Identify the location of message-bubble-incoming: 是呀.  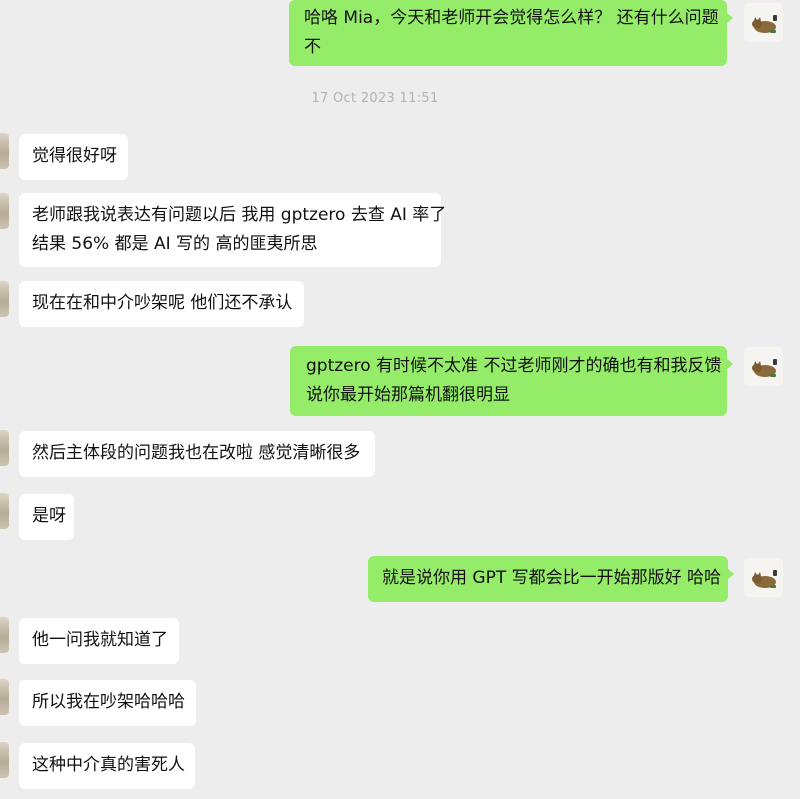
(46, 517).